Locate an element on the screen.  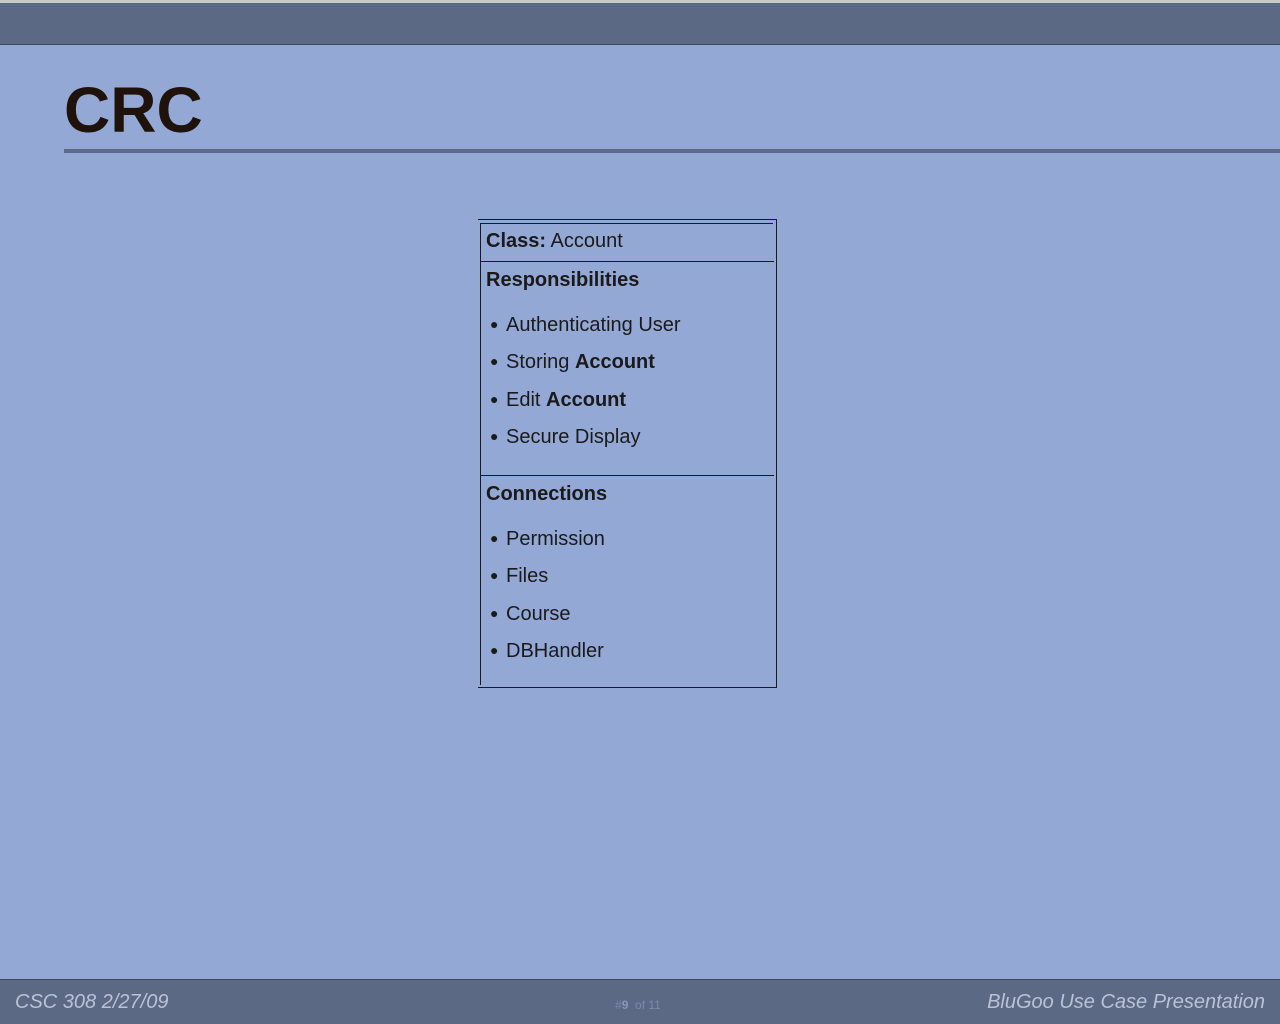
list-item: ● Files is located at coordinates (630, 581).